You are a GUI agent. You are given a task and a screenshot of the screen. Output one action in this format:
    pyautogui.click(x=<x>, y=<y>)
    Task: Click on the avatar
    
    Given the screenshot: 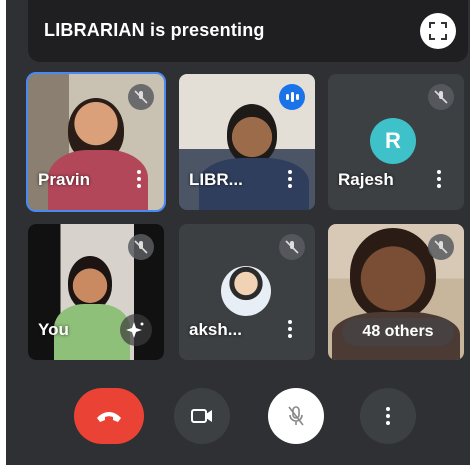 What is the action you would take?
    pyautogui.click(x=246, y=291)
    